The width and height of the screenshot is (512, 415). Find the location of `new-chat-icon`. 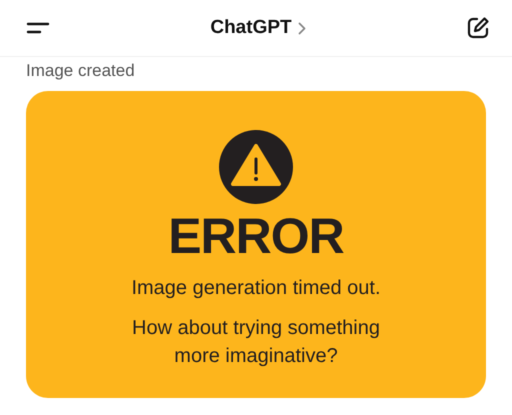

new-chat-icon is located at coordinates (478, 28).